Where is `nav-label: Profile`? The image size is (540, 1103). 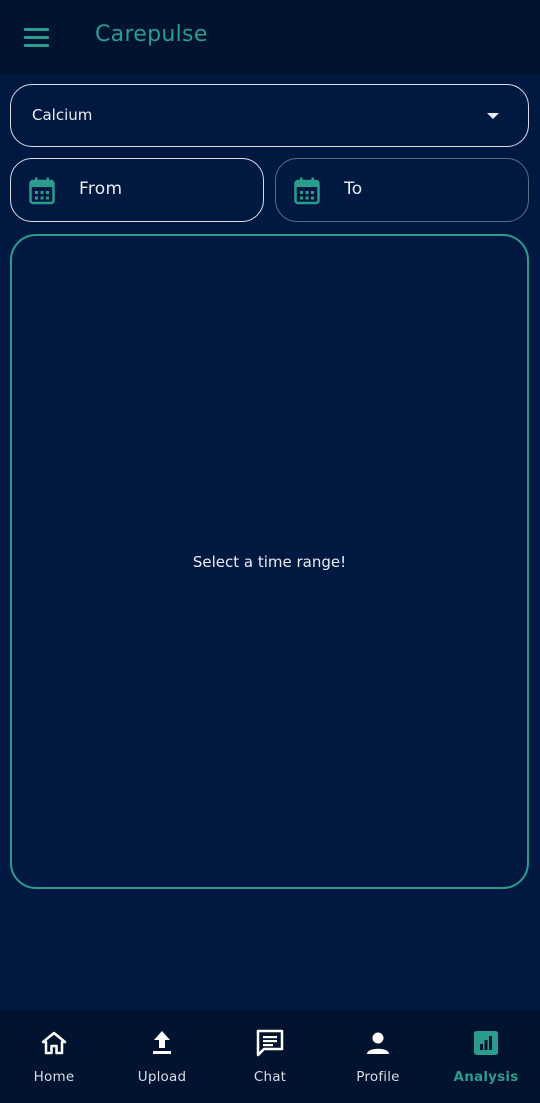 nav-label: Profile is located at coordinates (378, 1077).